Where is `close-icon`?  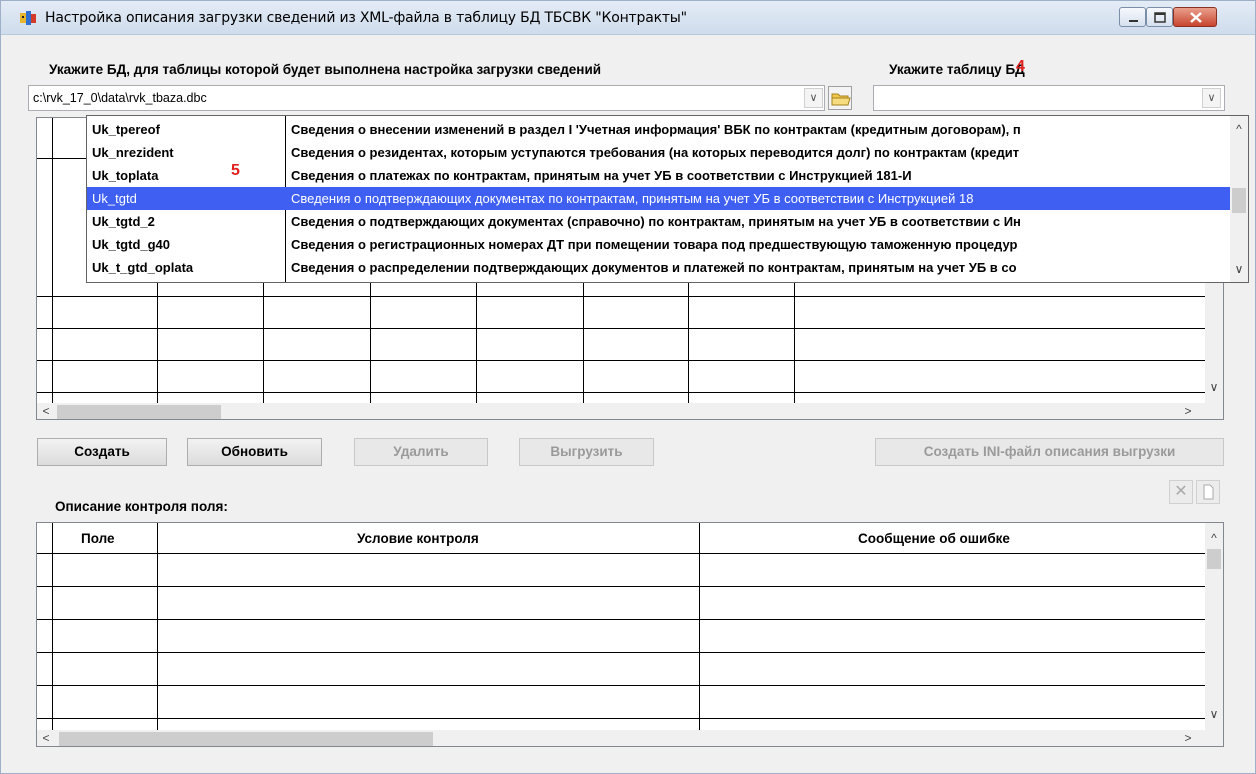
close-icon is located at coordinates (1196, 17).